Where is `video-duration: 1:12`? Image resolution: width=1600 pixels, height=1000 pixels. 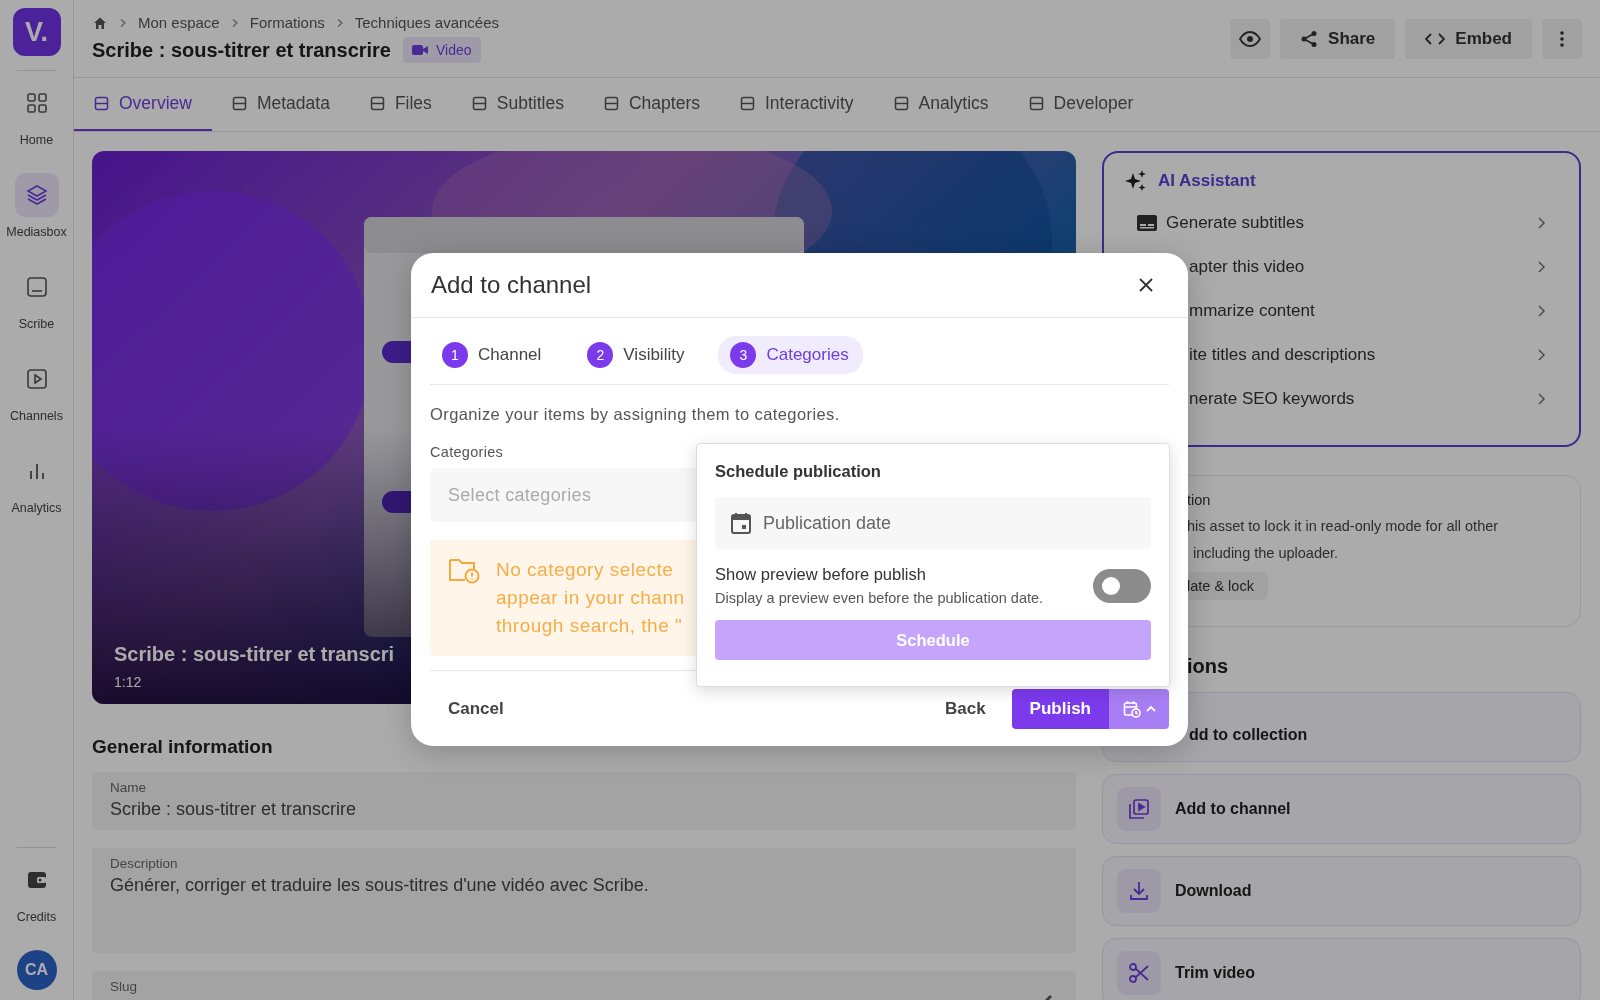 video-duration: 1:12 is located at coordinates (128, 682).